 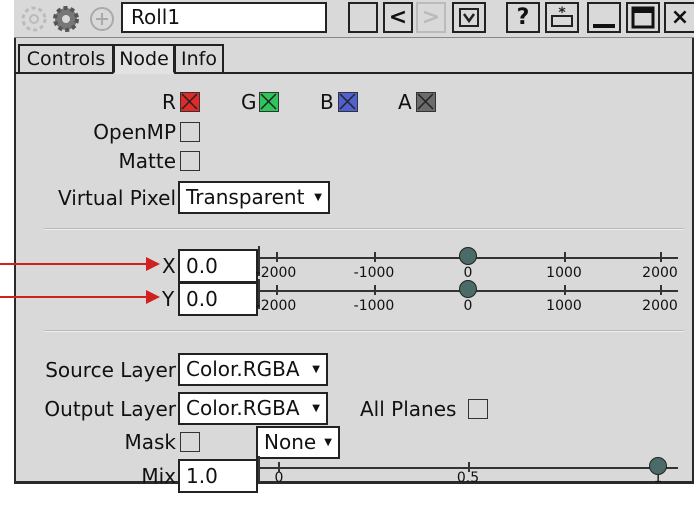 I want to click on gear-icon, so click(x=66, y=19).